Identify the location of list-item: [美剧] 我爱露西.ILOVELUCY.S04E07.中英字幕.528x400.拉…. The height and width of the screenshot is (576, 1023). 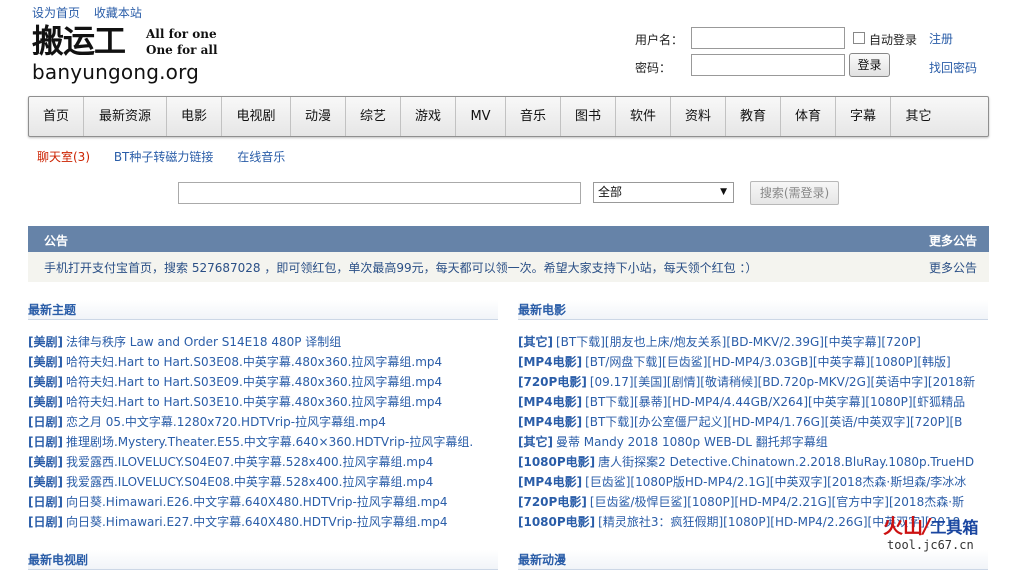
(263, 462).